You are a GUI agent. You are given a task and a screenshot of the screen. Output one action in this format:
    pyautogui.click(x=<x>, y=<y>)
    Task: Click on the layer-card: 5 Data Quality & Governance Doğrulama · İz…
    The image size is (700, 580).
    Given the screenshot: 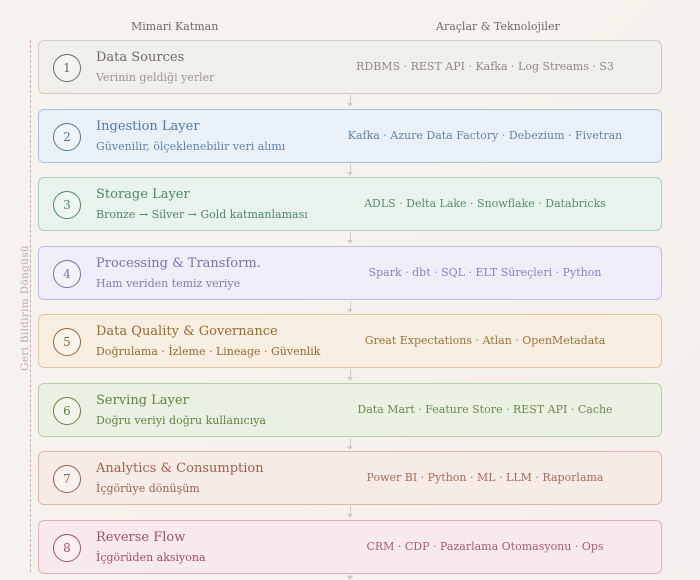 What is the action you would take?
    pyautogui.click(x=350, y=341)
    